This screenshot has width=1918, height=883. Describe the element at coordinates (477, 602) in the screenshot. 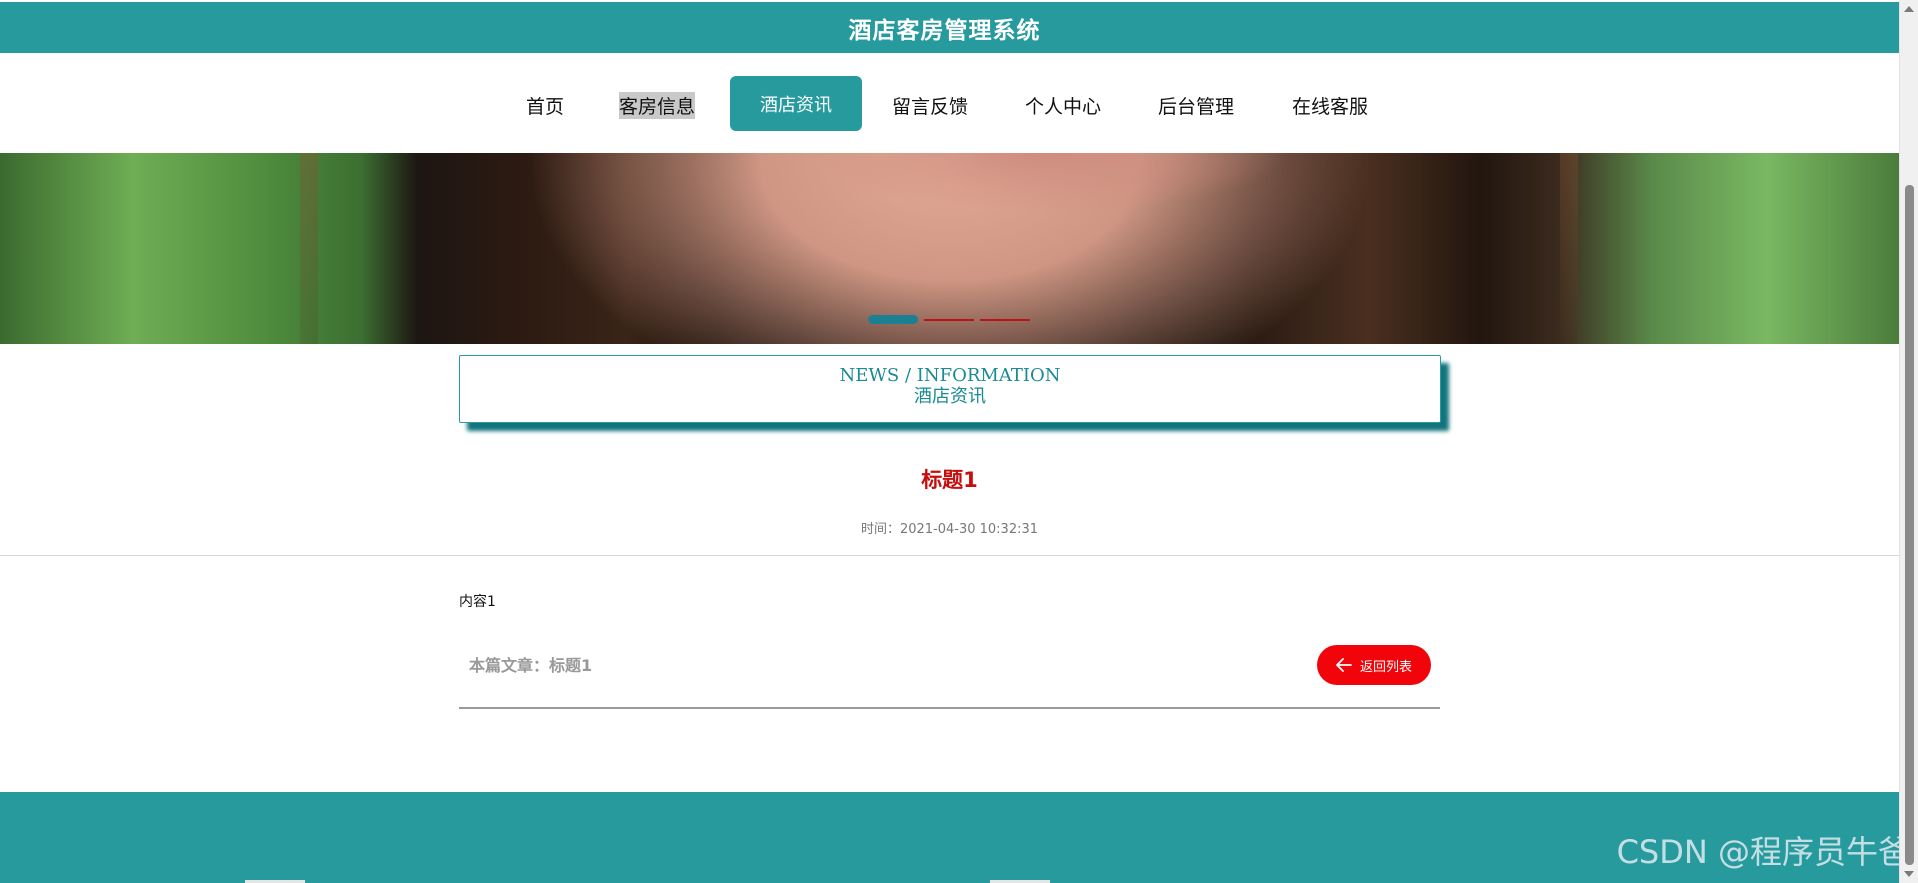

I see `article-content: 内容1` at that location.